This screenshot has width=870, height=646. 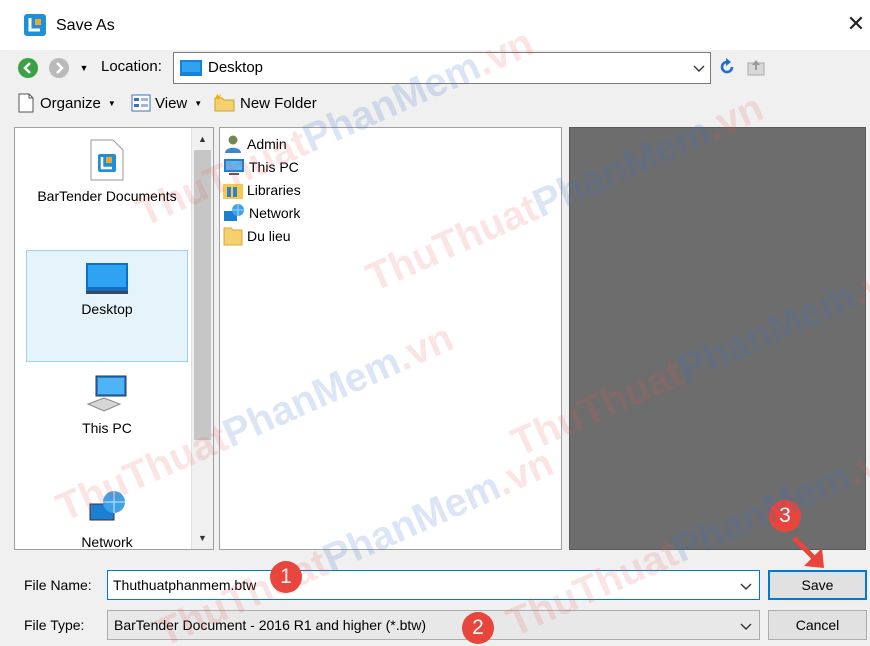 I want to click on file-name: This PC, so click(x=274, y=167).